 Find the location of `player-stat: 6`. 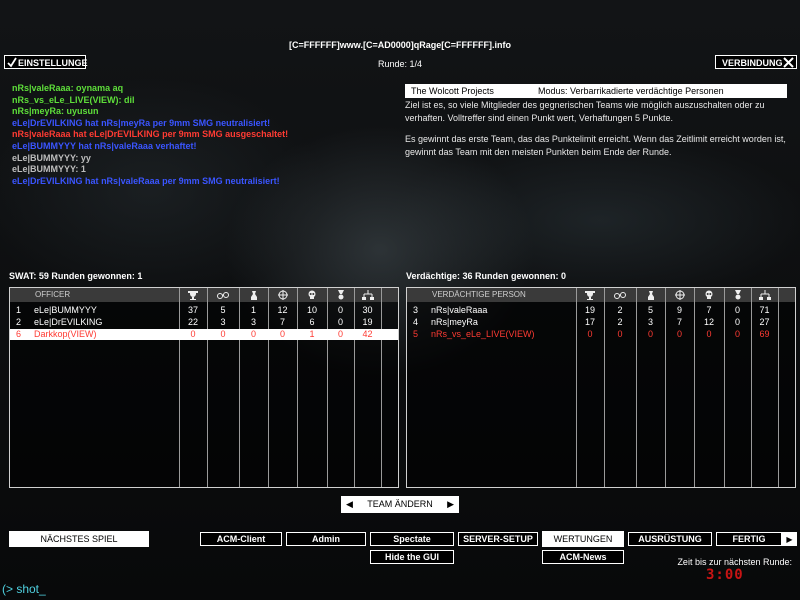

player-stat: 6 is located at coordinates (312, 322).